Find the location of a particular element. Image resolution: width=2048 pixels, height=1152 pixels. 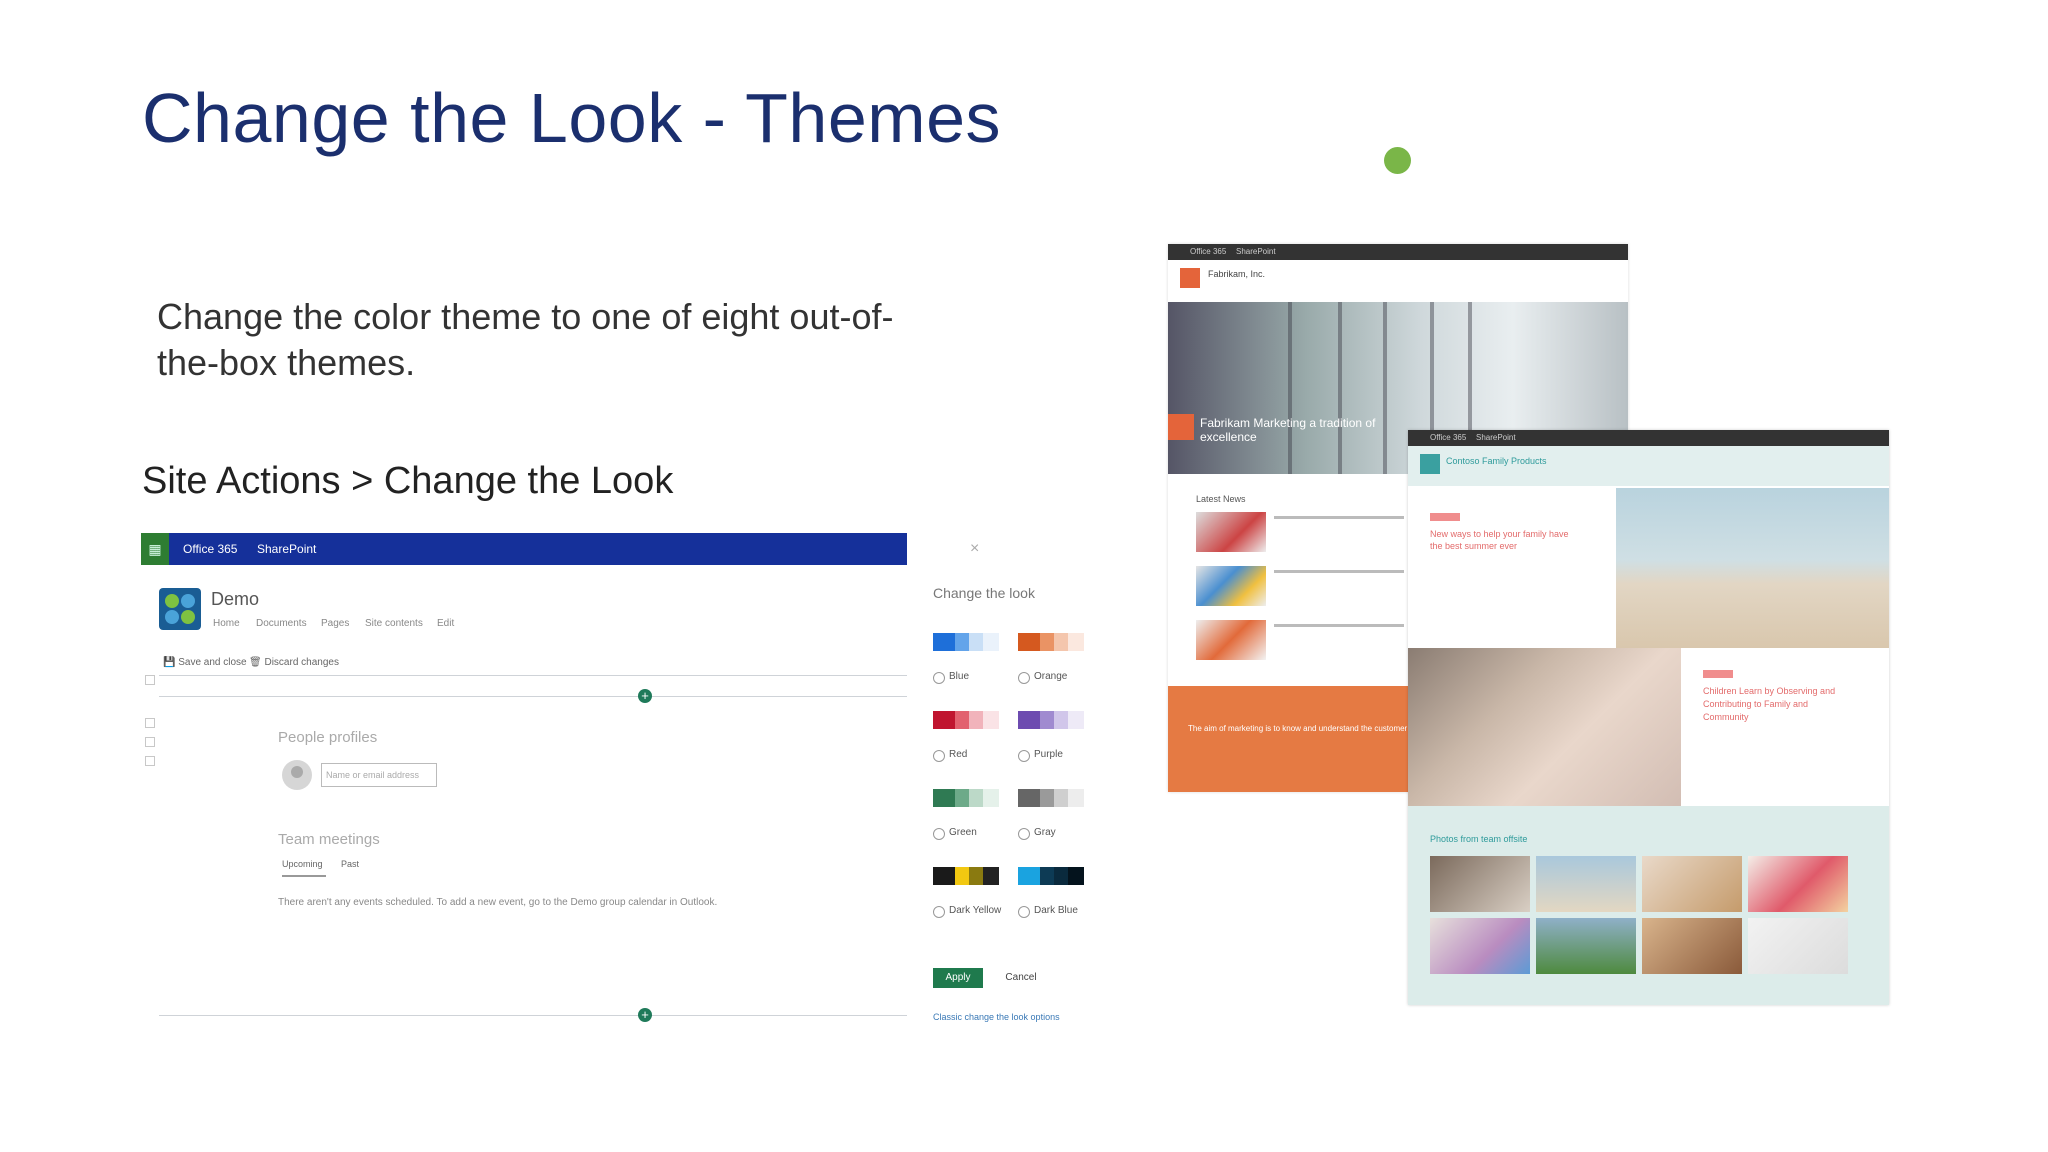

people-search-input: Name or email address is located at coordinates (379, 775).